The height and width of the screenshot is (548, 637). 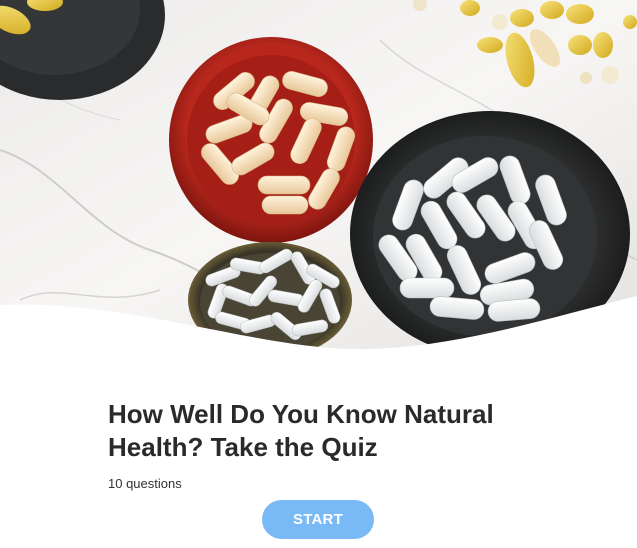 What do you see at coordinates (145, 483) in the screenshot?
I see `question-count: 10 questions` at bounding box center [145, 483].